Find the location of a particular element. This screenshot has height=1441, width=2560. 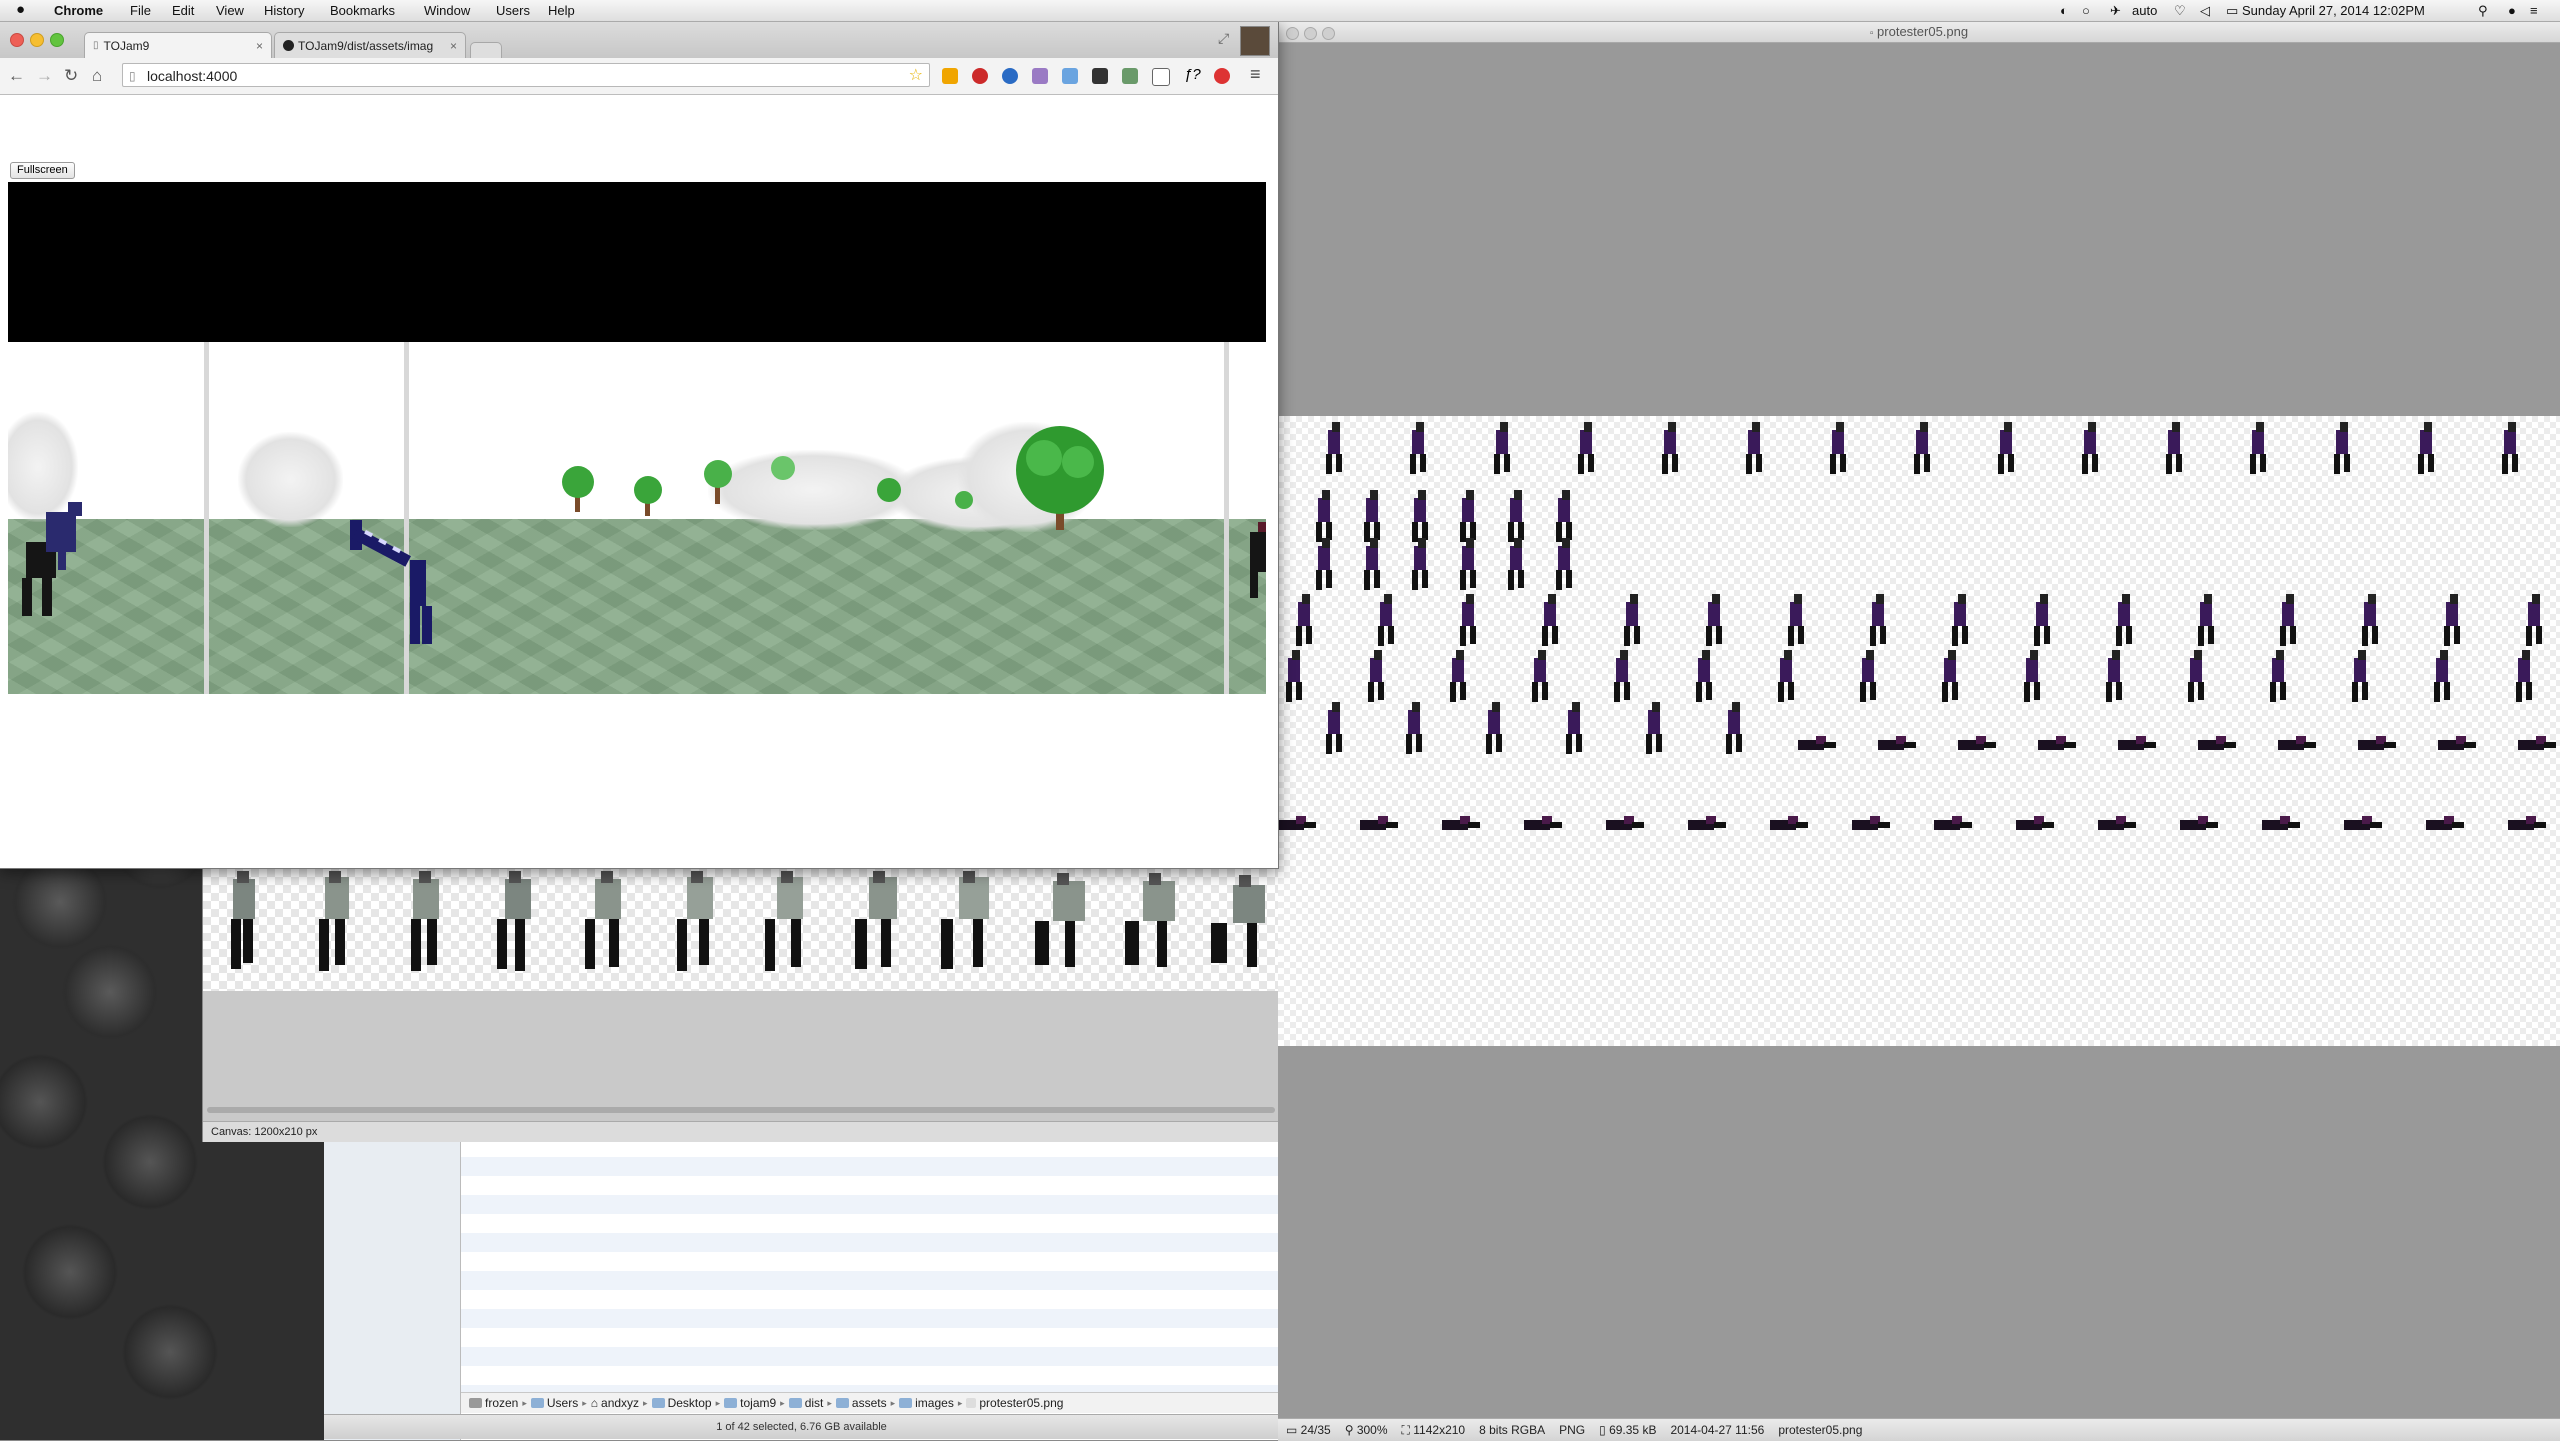

tab-github: TOJam9/dist/assets/imag × is located at coordinates (370, 45).